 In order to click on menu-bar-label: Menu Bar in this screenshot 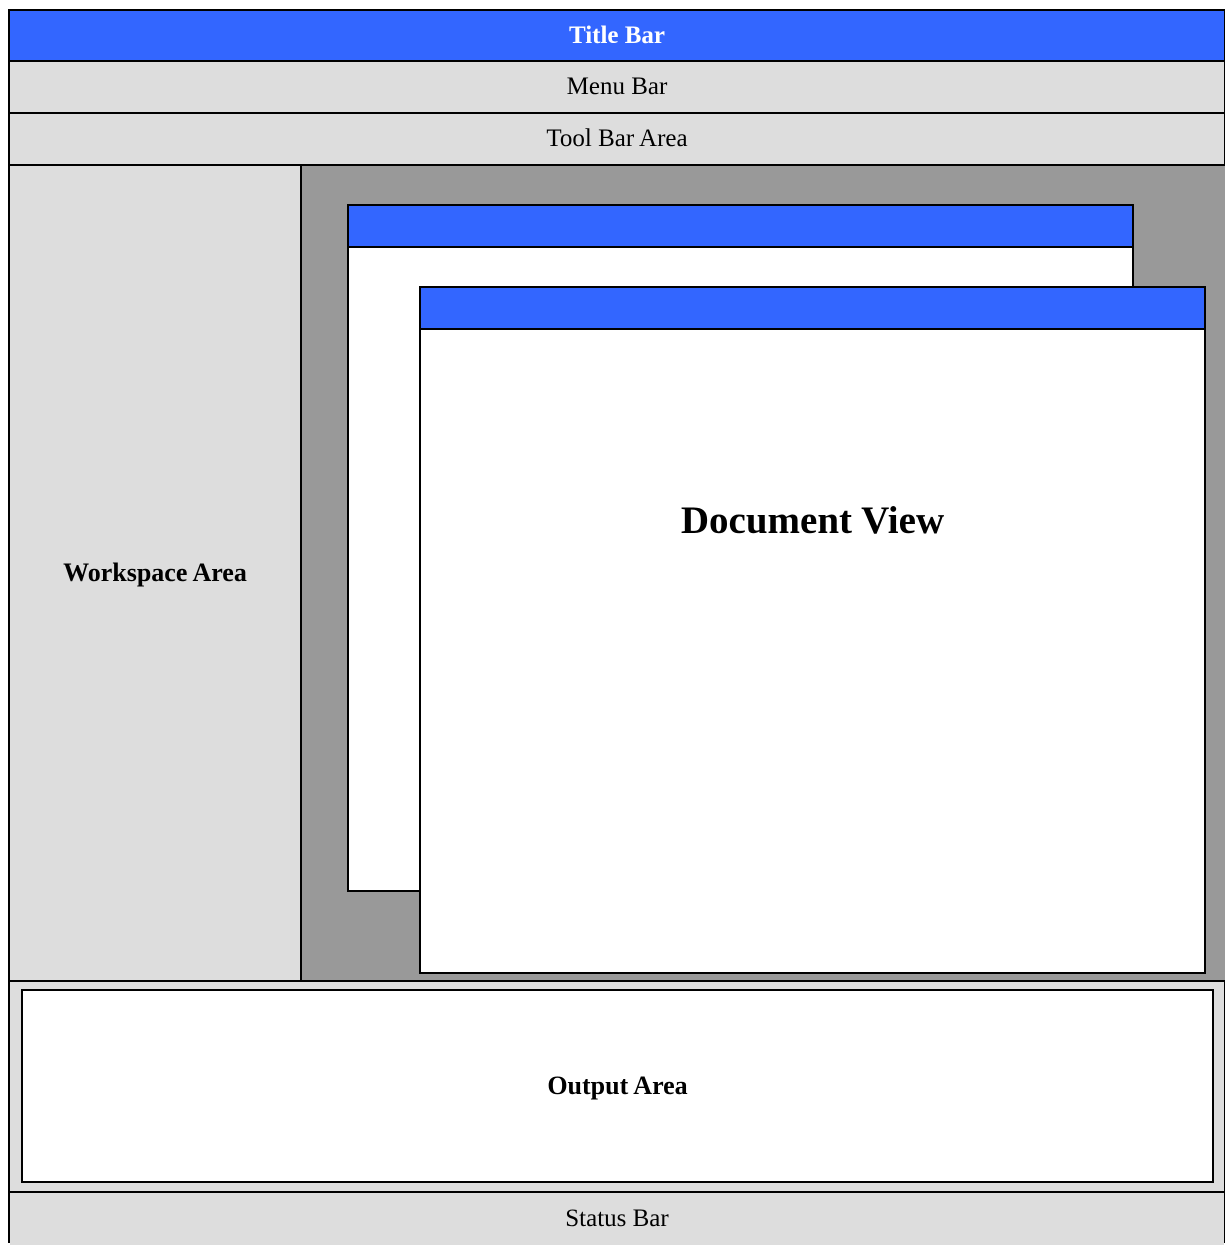, I will do `click(617, 86)`.